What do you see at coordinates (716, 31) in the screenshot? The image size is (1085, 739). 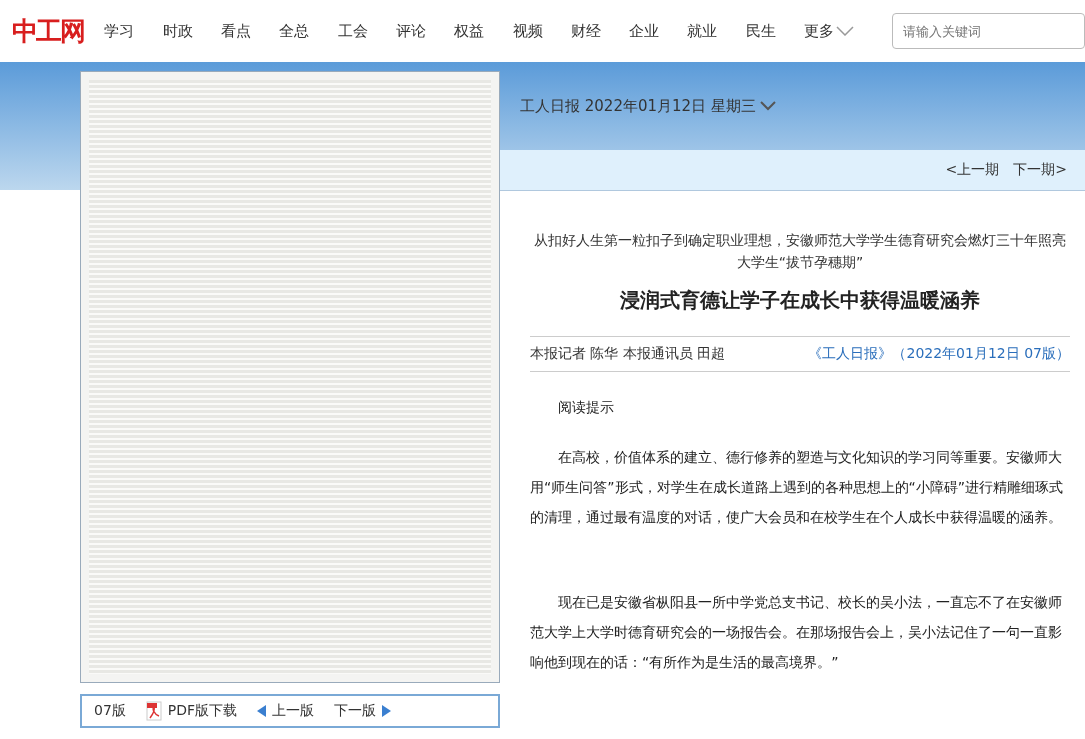 I see `nav-link: 就业` at bounding box center [716, 31].